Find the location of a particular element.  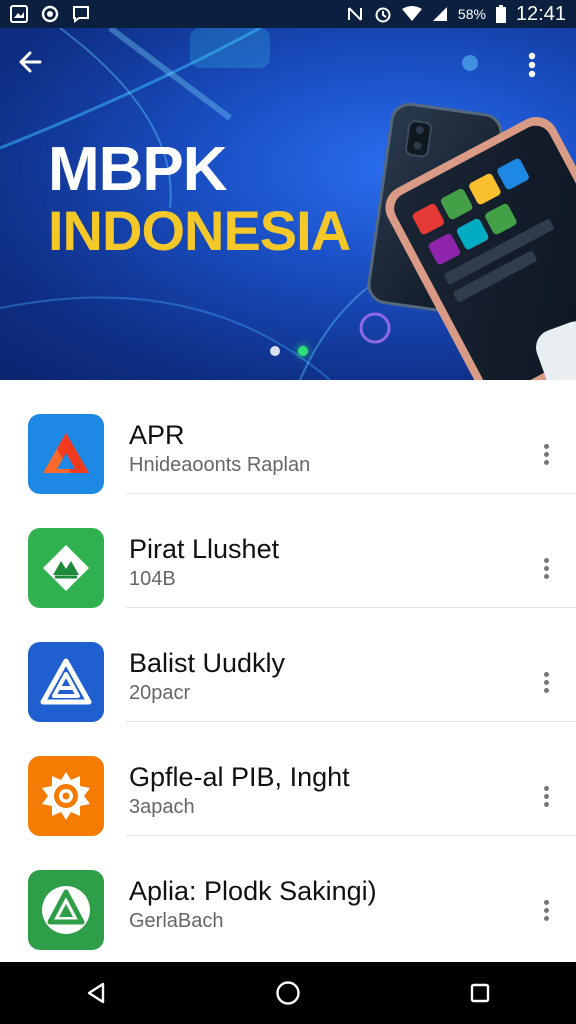

wifi-icon is located at coordinates (411, 14).